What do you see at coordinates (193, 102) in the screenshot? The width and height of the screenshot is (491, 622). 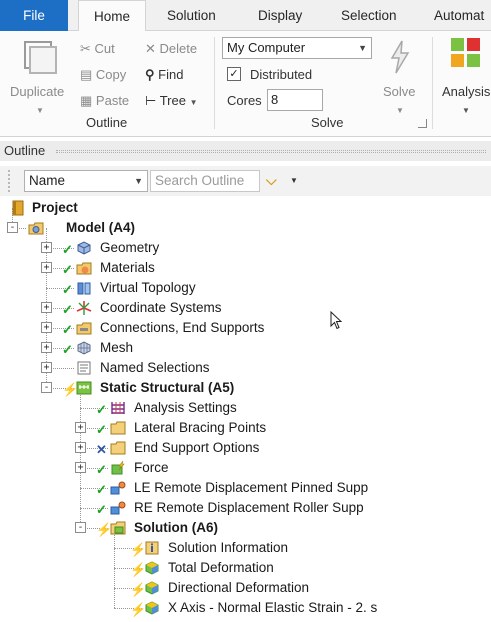 I see `tree-dropdown-arrow: ▼` at bounding box center [193, 102].